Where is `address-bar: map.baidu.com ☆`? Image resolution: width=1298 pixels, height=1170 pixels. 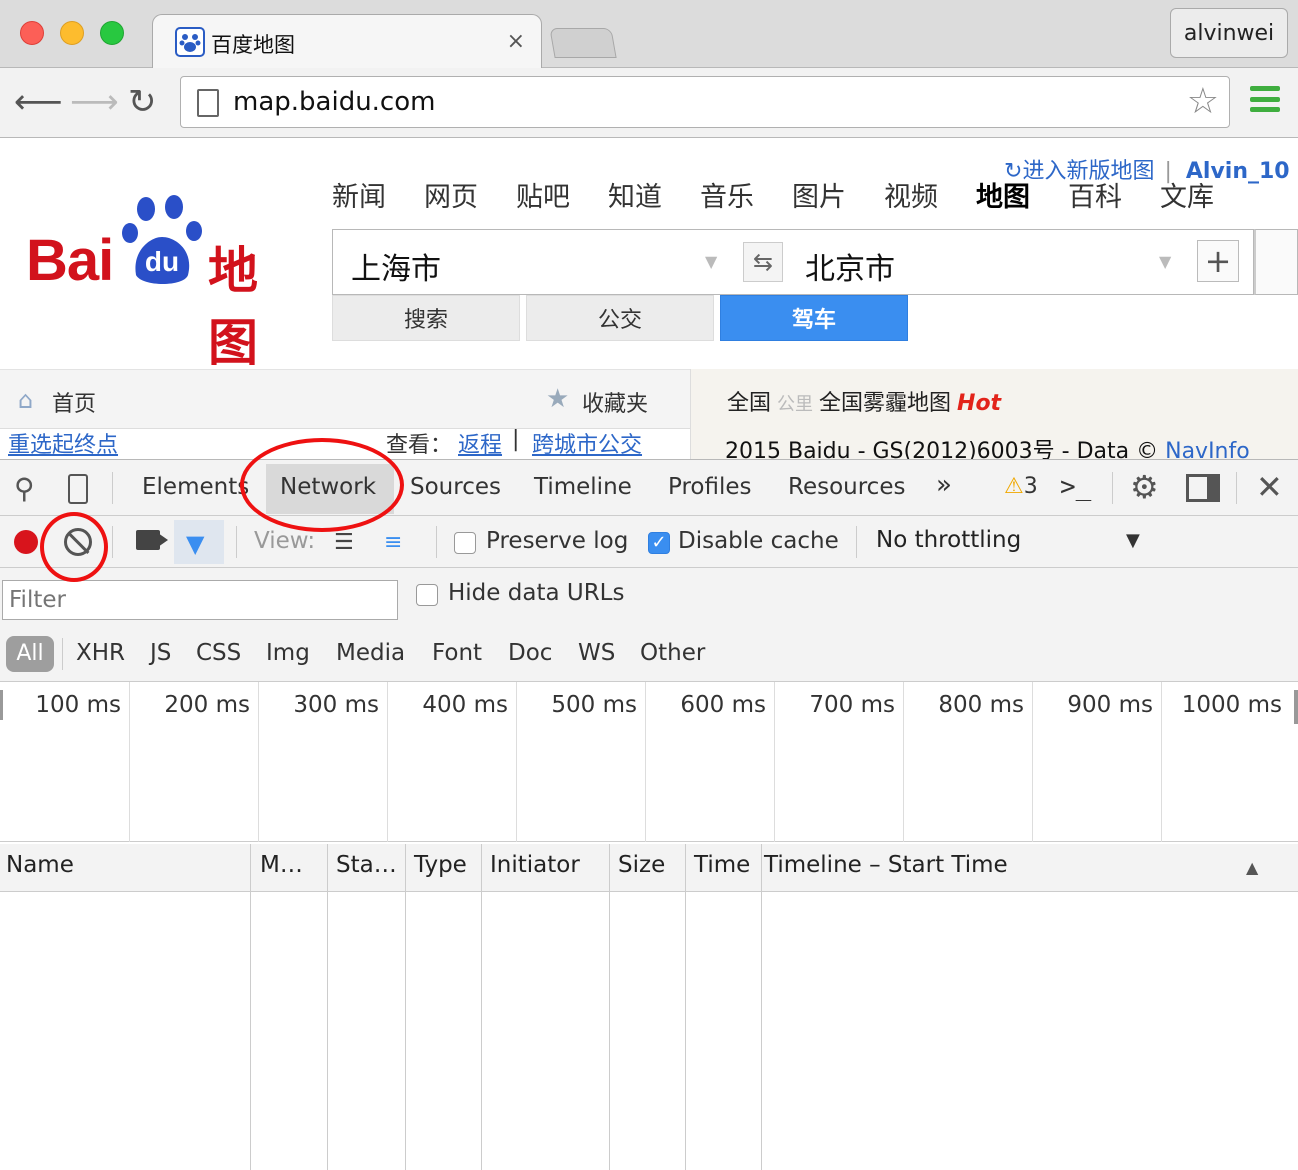
address-bar: map.baidu.com ☆ is located at coordinates (705, 102).